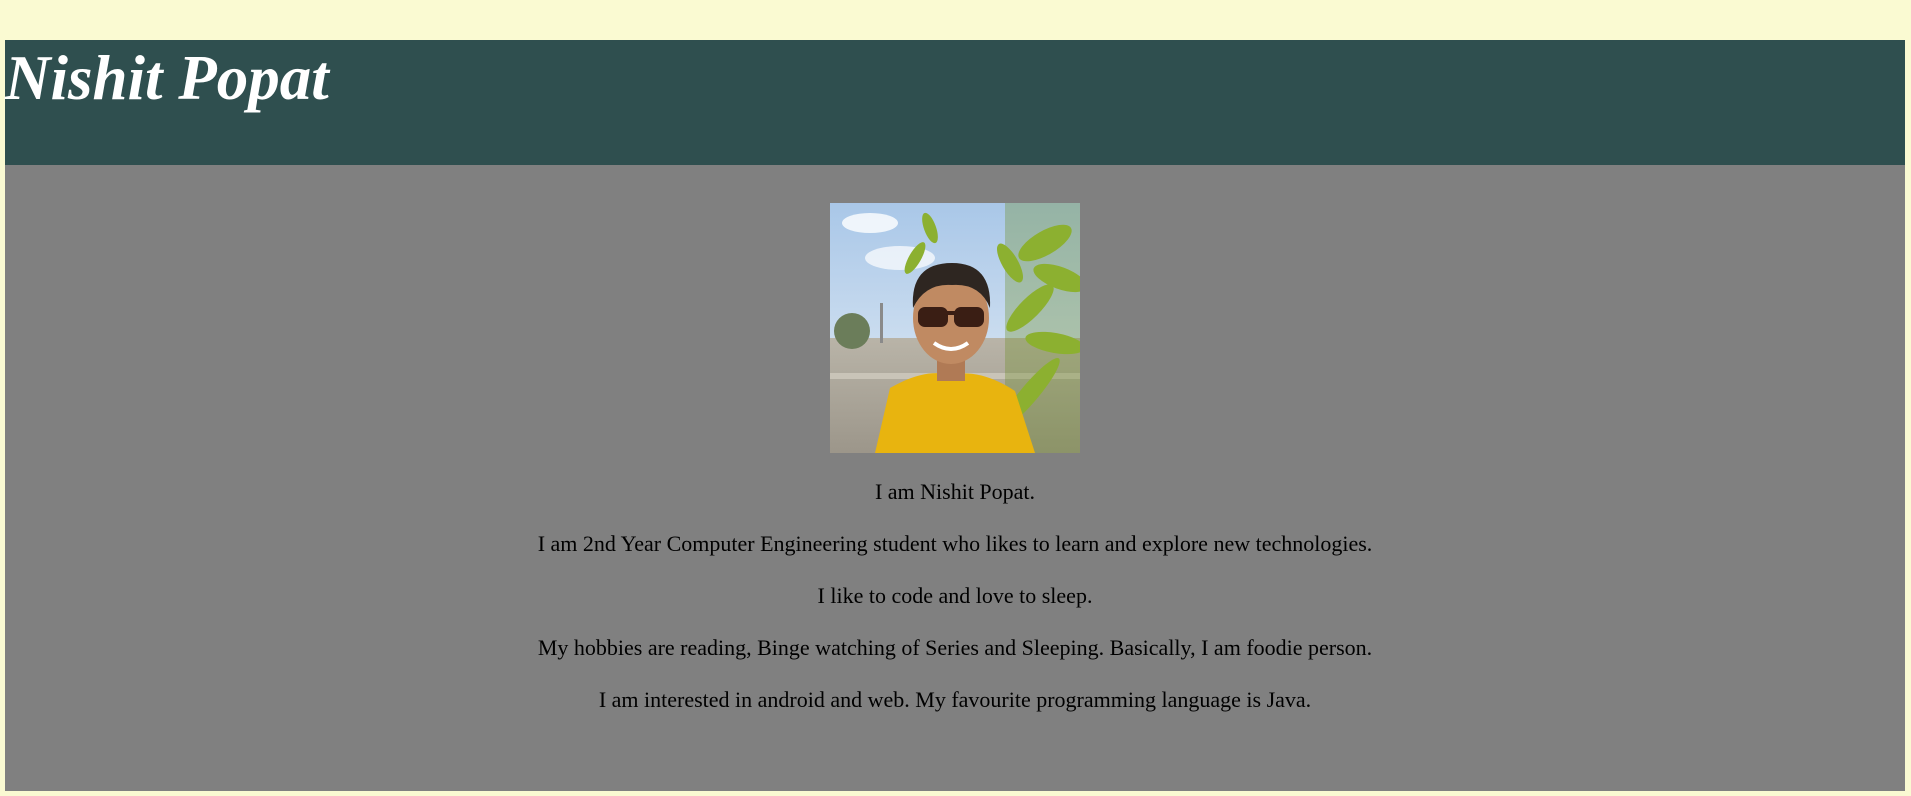  I want to click on profile-photo, so click(955, 328).